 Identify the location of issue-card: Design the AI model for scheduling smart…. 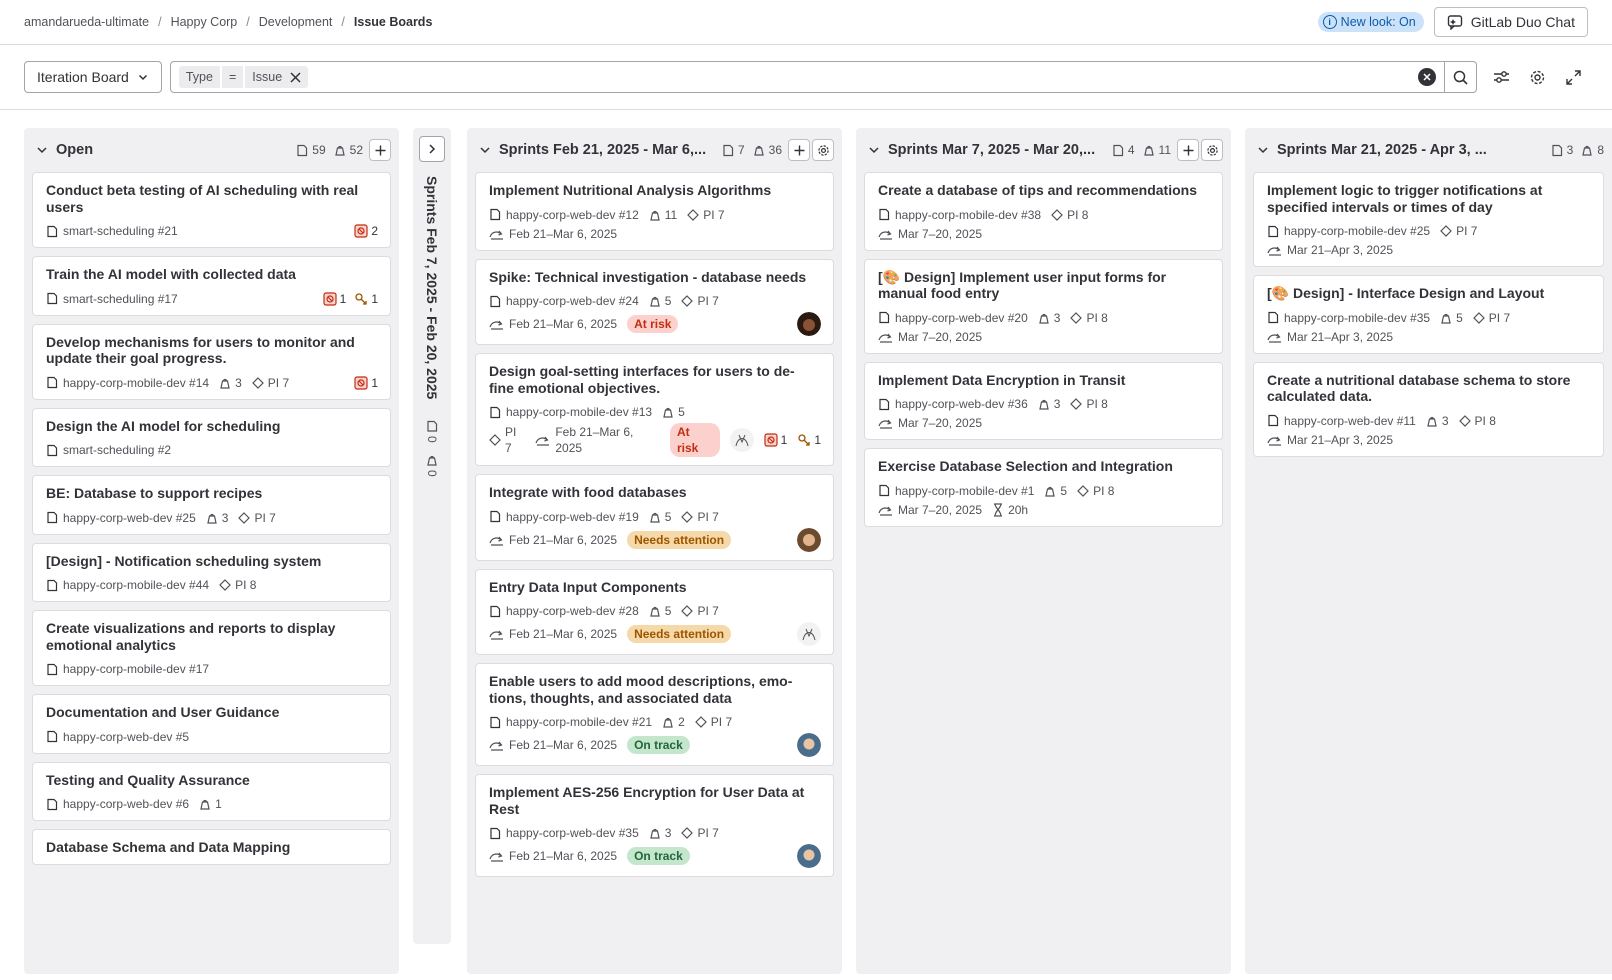
(211, 437).